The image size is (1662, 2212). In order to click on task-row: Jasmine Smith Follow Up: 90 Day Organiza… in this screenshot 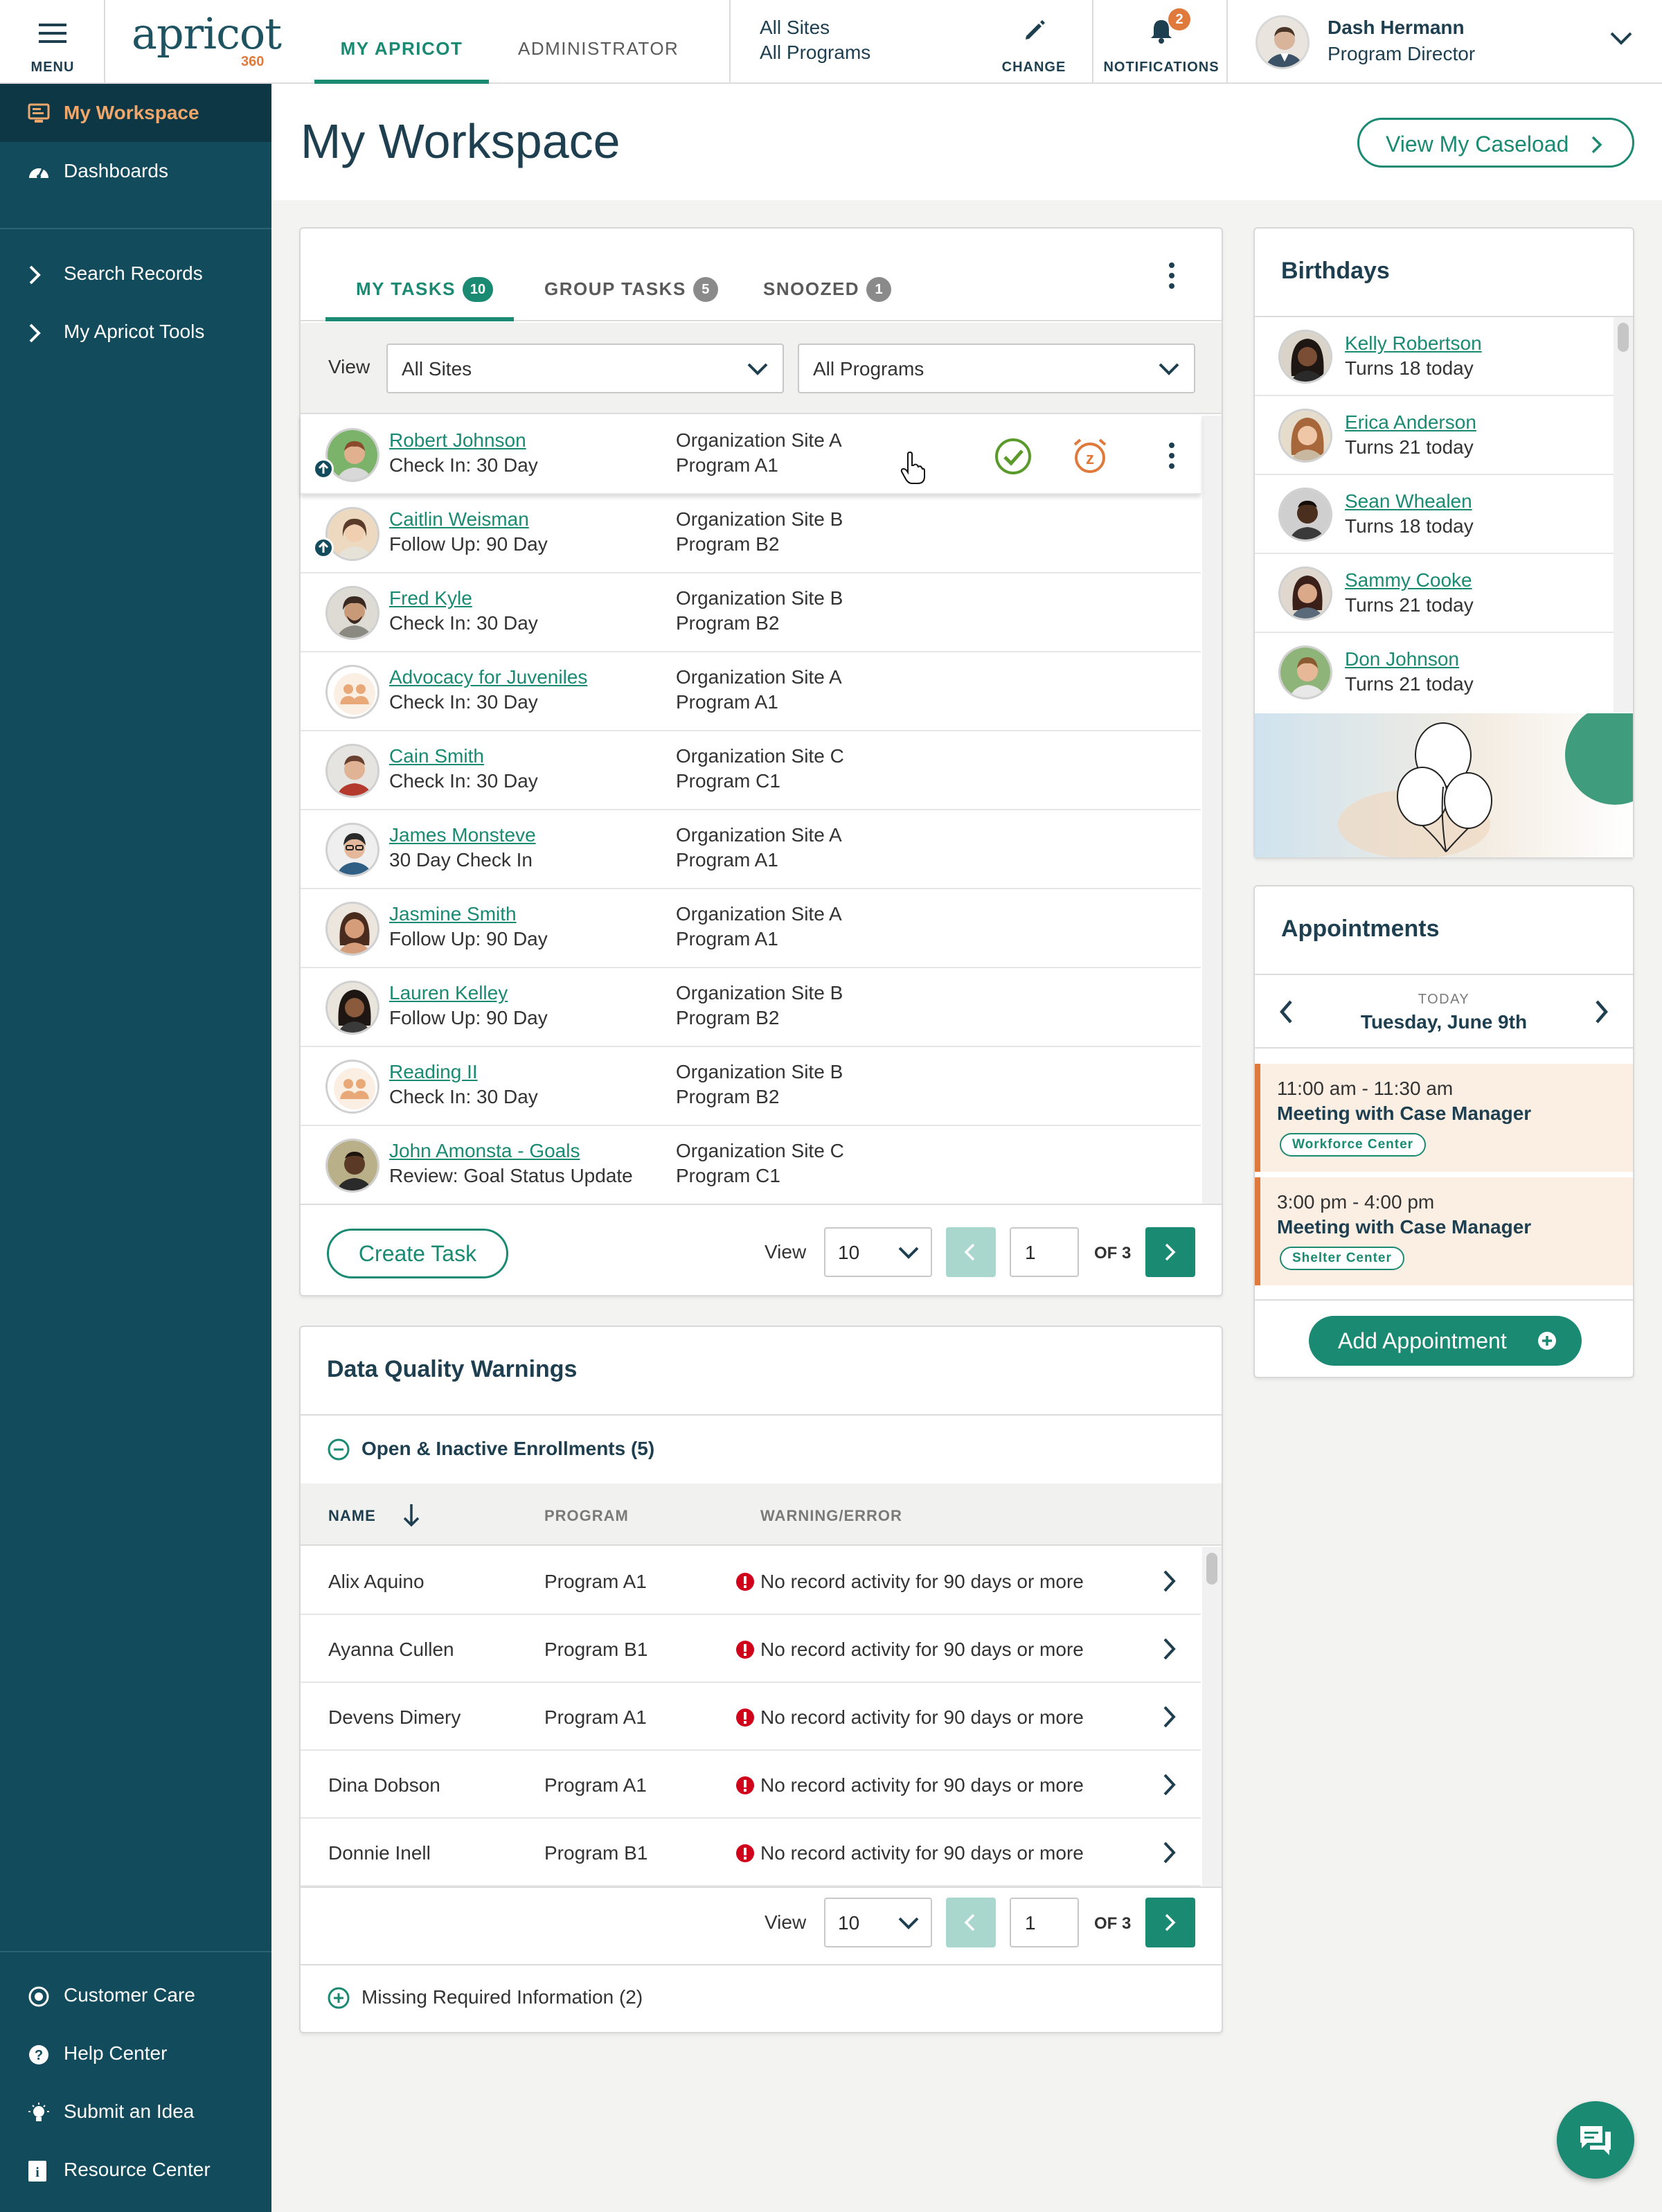, I will do `click(751, 929)`.